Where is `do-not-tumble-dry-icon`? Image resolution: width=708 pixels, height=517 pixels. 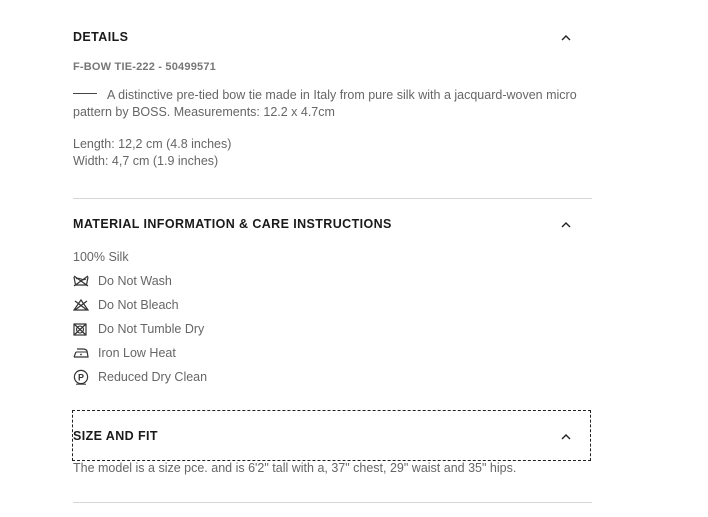 do-not-tumble-dry-icon is located at coordinates (82, 329).